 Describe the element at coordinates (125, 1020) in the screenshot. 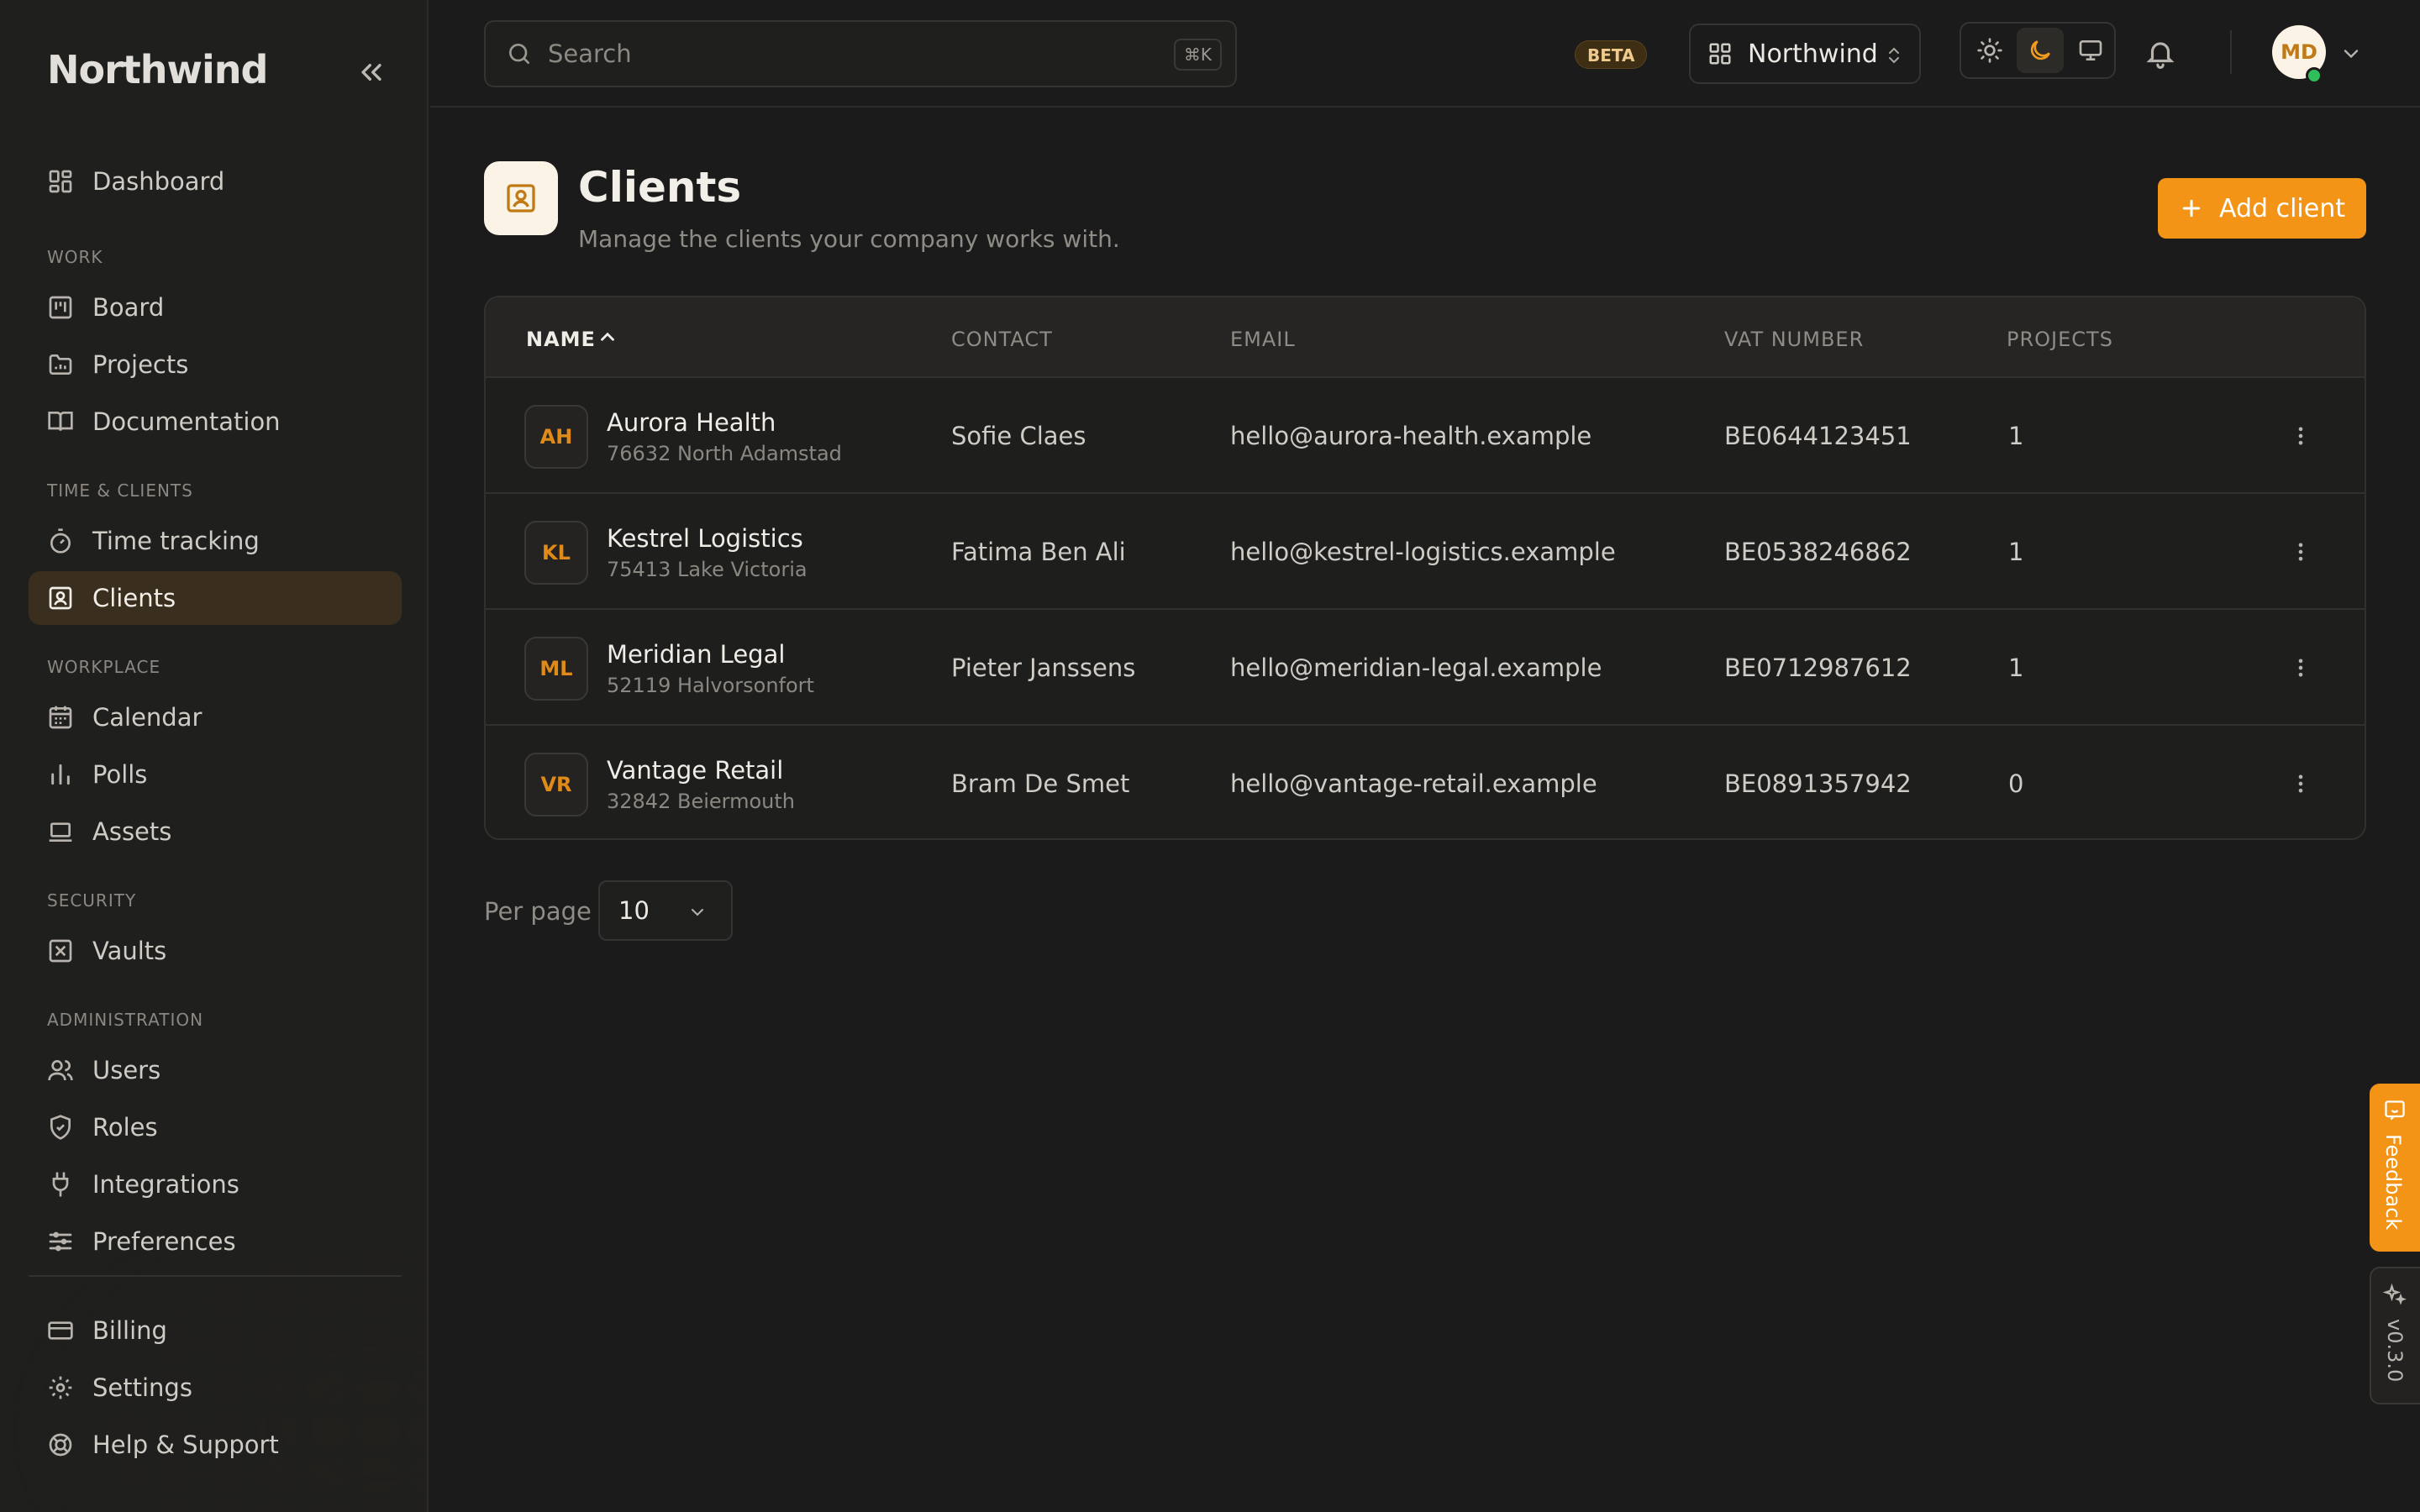

I see `section-label-administration: ADMINISTRATION` at that location.